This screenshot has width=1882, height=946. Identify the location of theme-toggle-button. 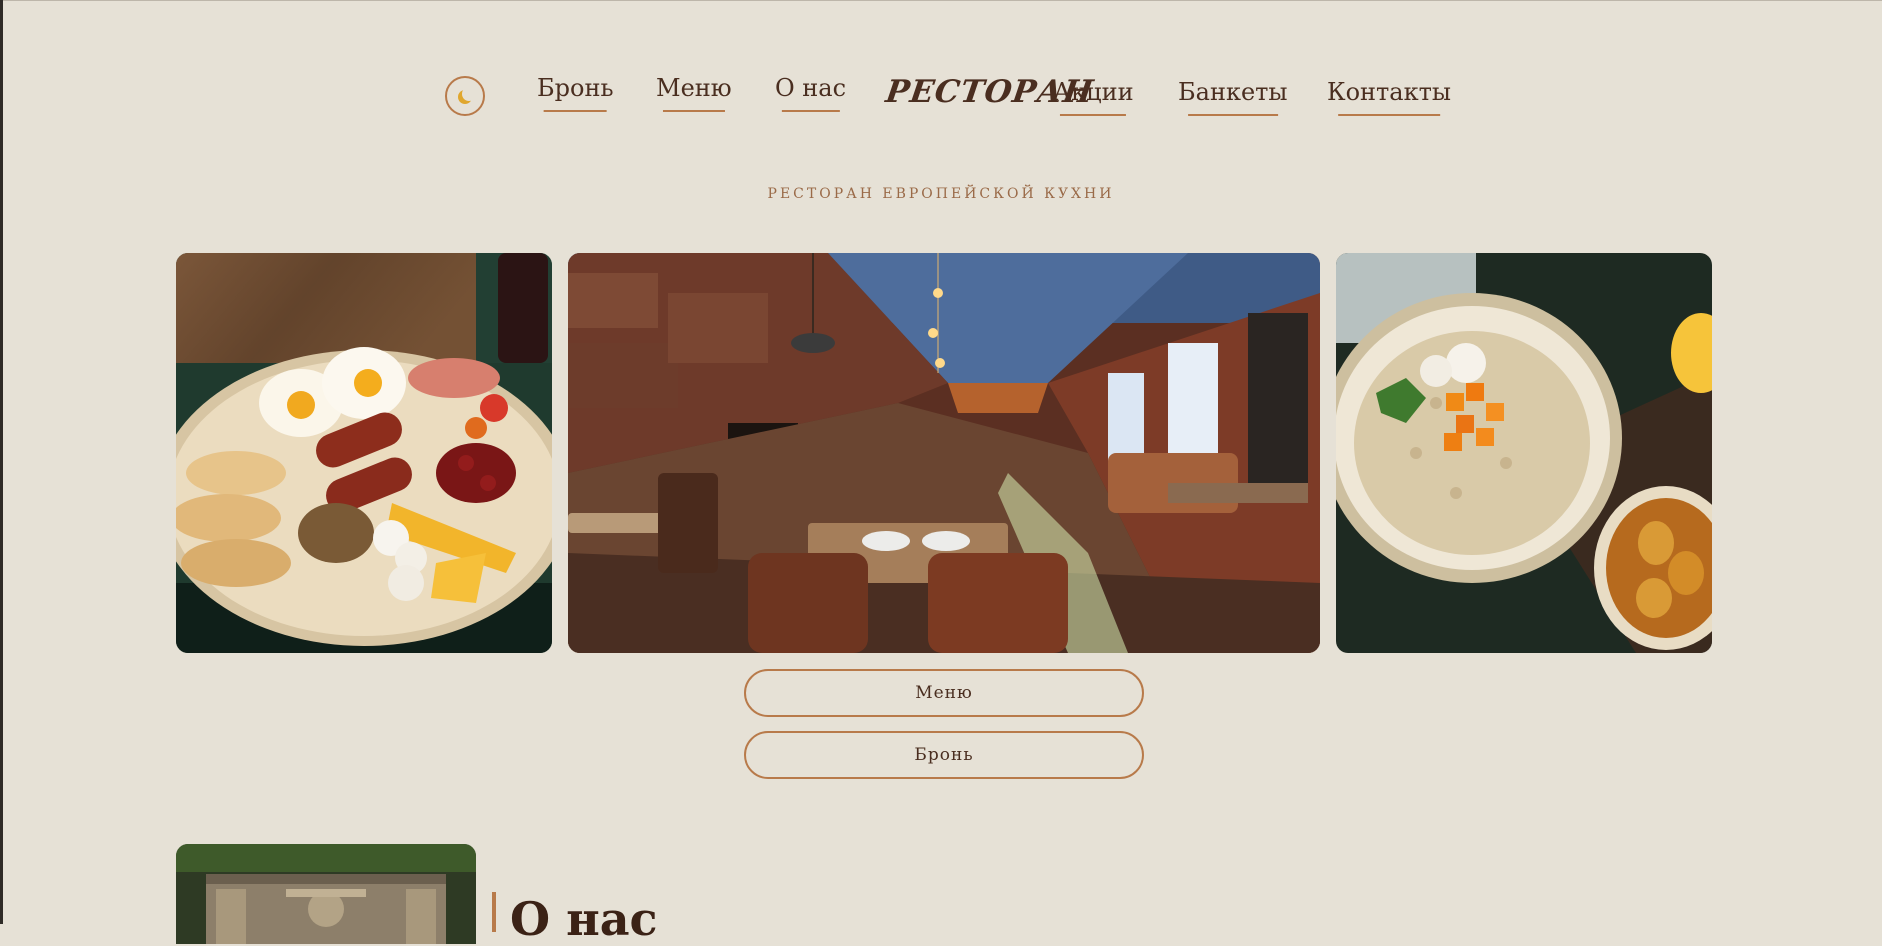
(465, 96).